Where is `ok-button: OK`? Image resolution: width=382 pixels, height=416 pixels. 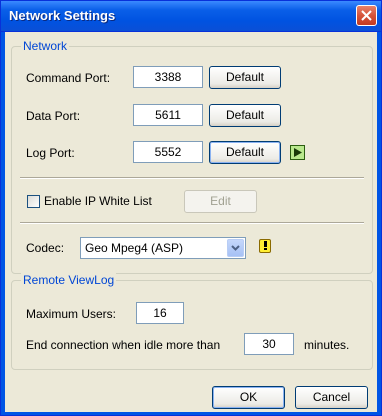
ok-button: OK is located at coordinates (248, 397).